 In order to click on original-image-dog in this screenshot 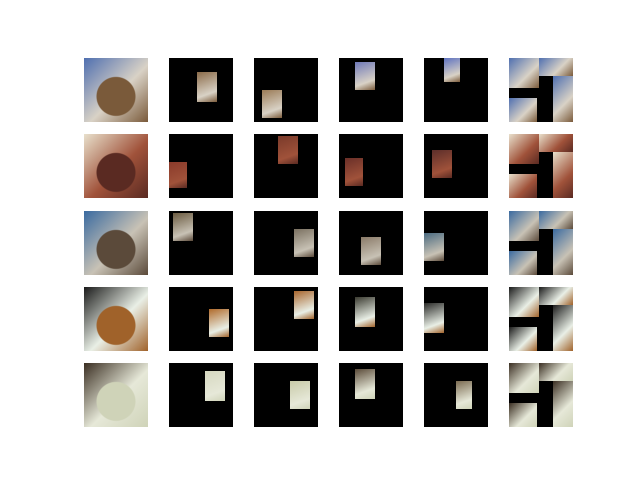, I will do `click(116, 90)`.